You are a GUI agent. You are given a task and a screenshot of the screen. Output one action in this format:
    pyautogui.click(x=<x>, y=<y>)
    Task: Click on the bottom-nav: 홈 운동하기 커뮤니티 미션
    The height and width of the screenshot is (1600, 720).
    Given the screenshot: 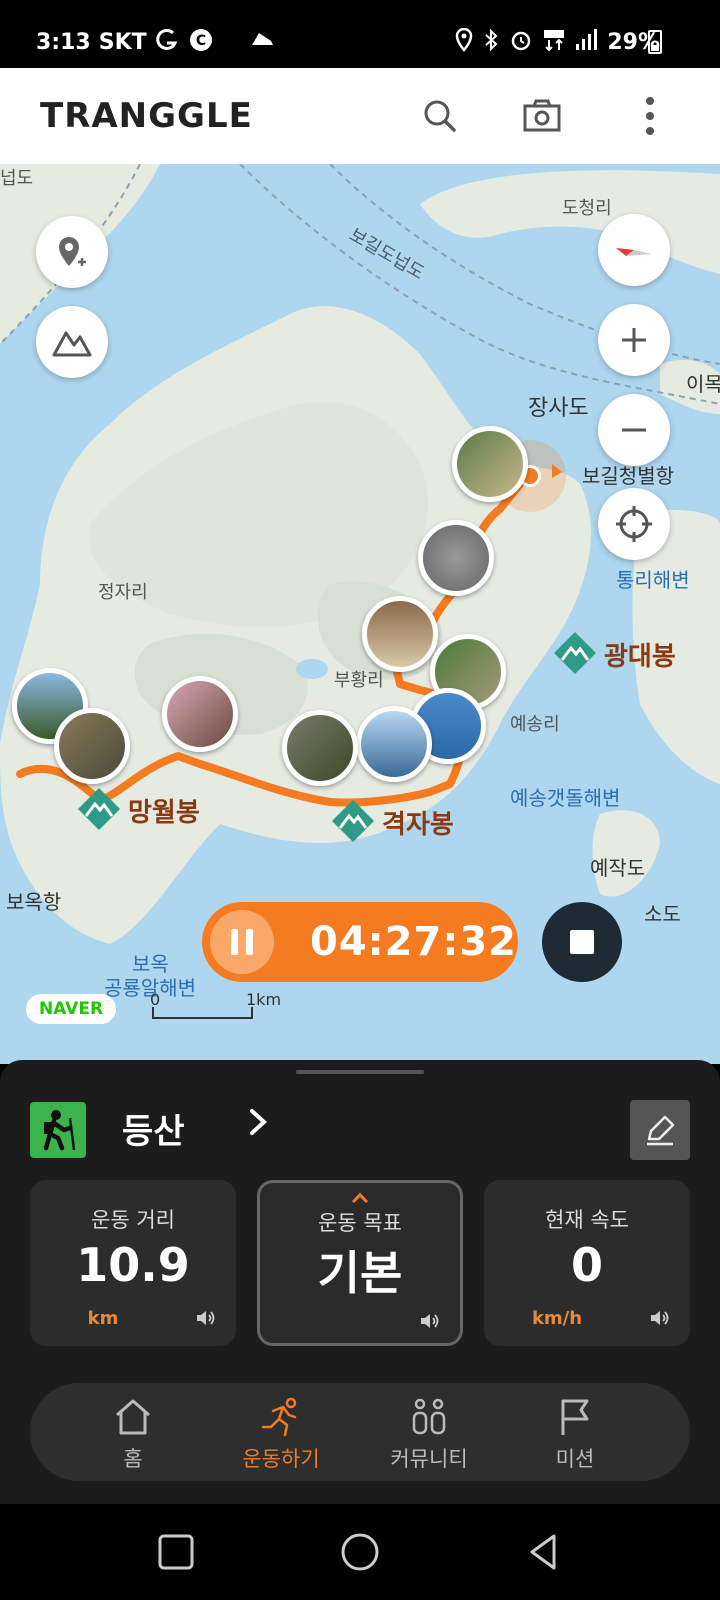 What is the action you would take?
    pyautogui.click(x=360, y=1432)
    